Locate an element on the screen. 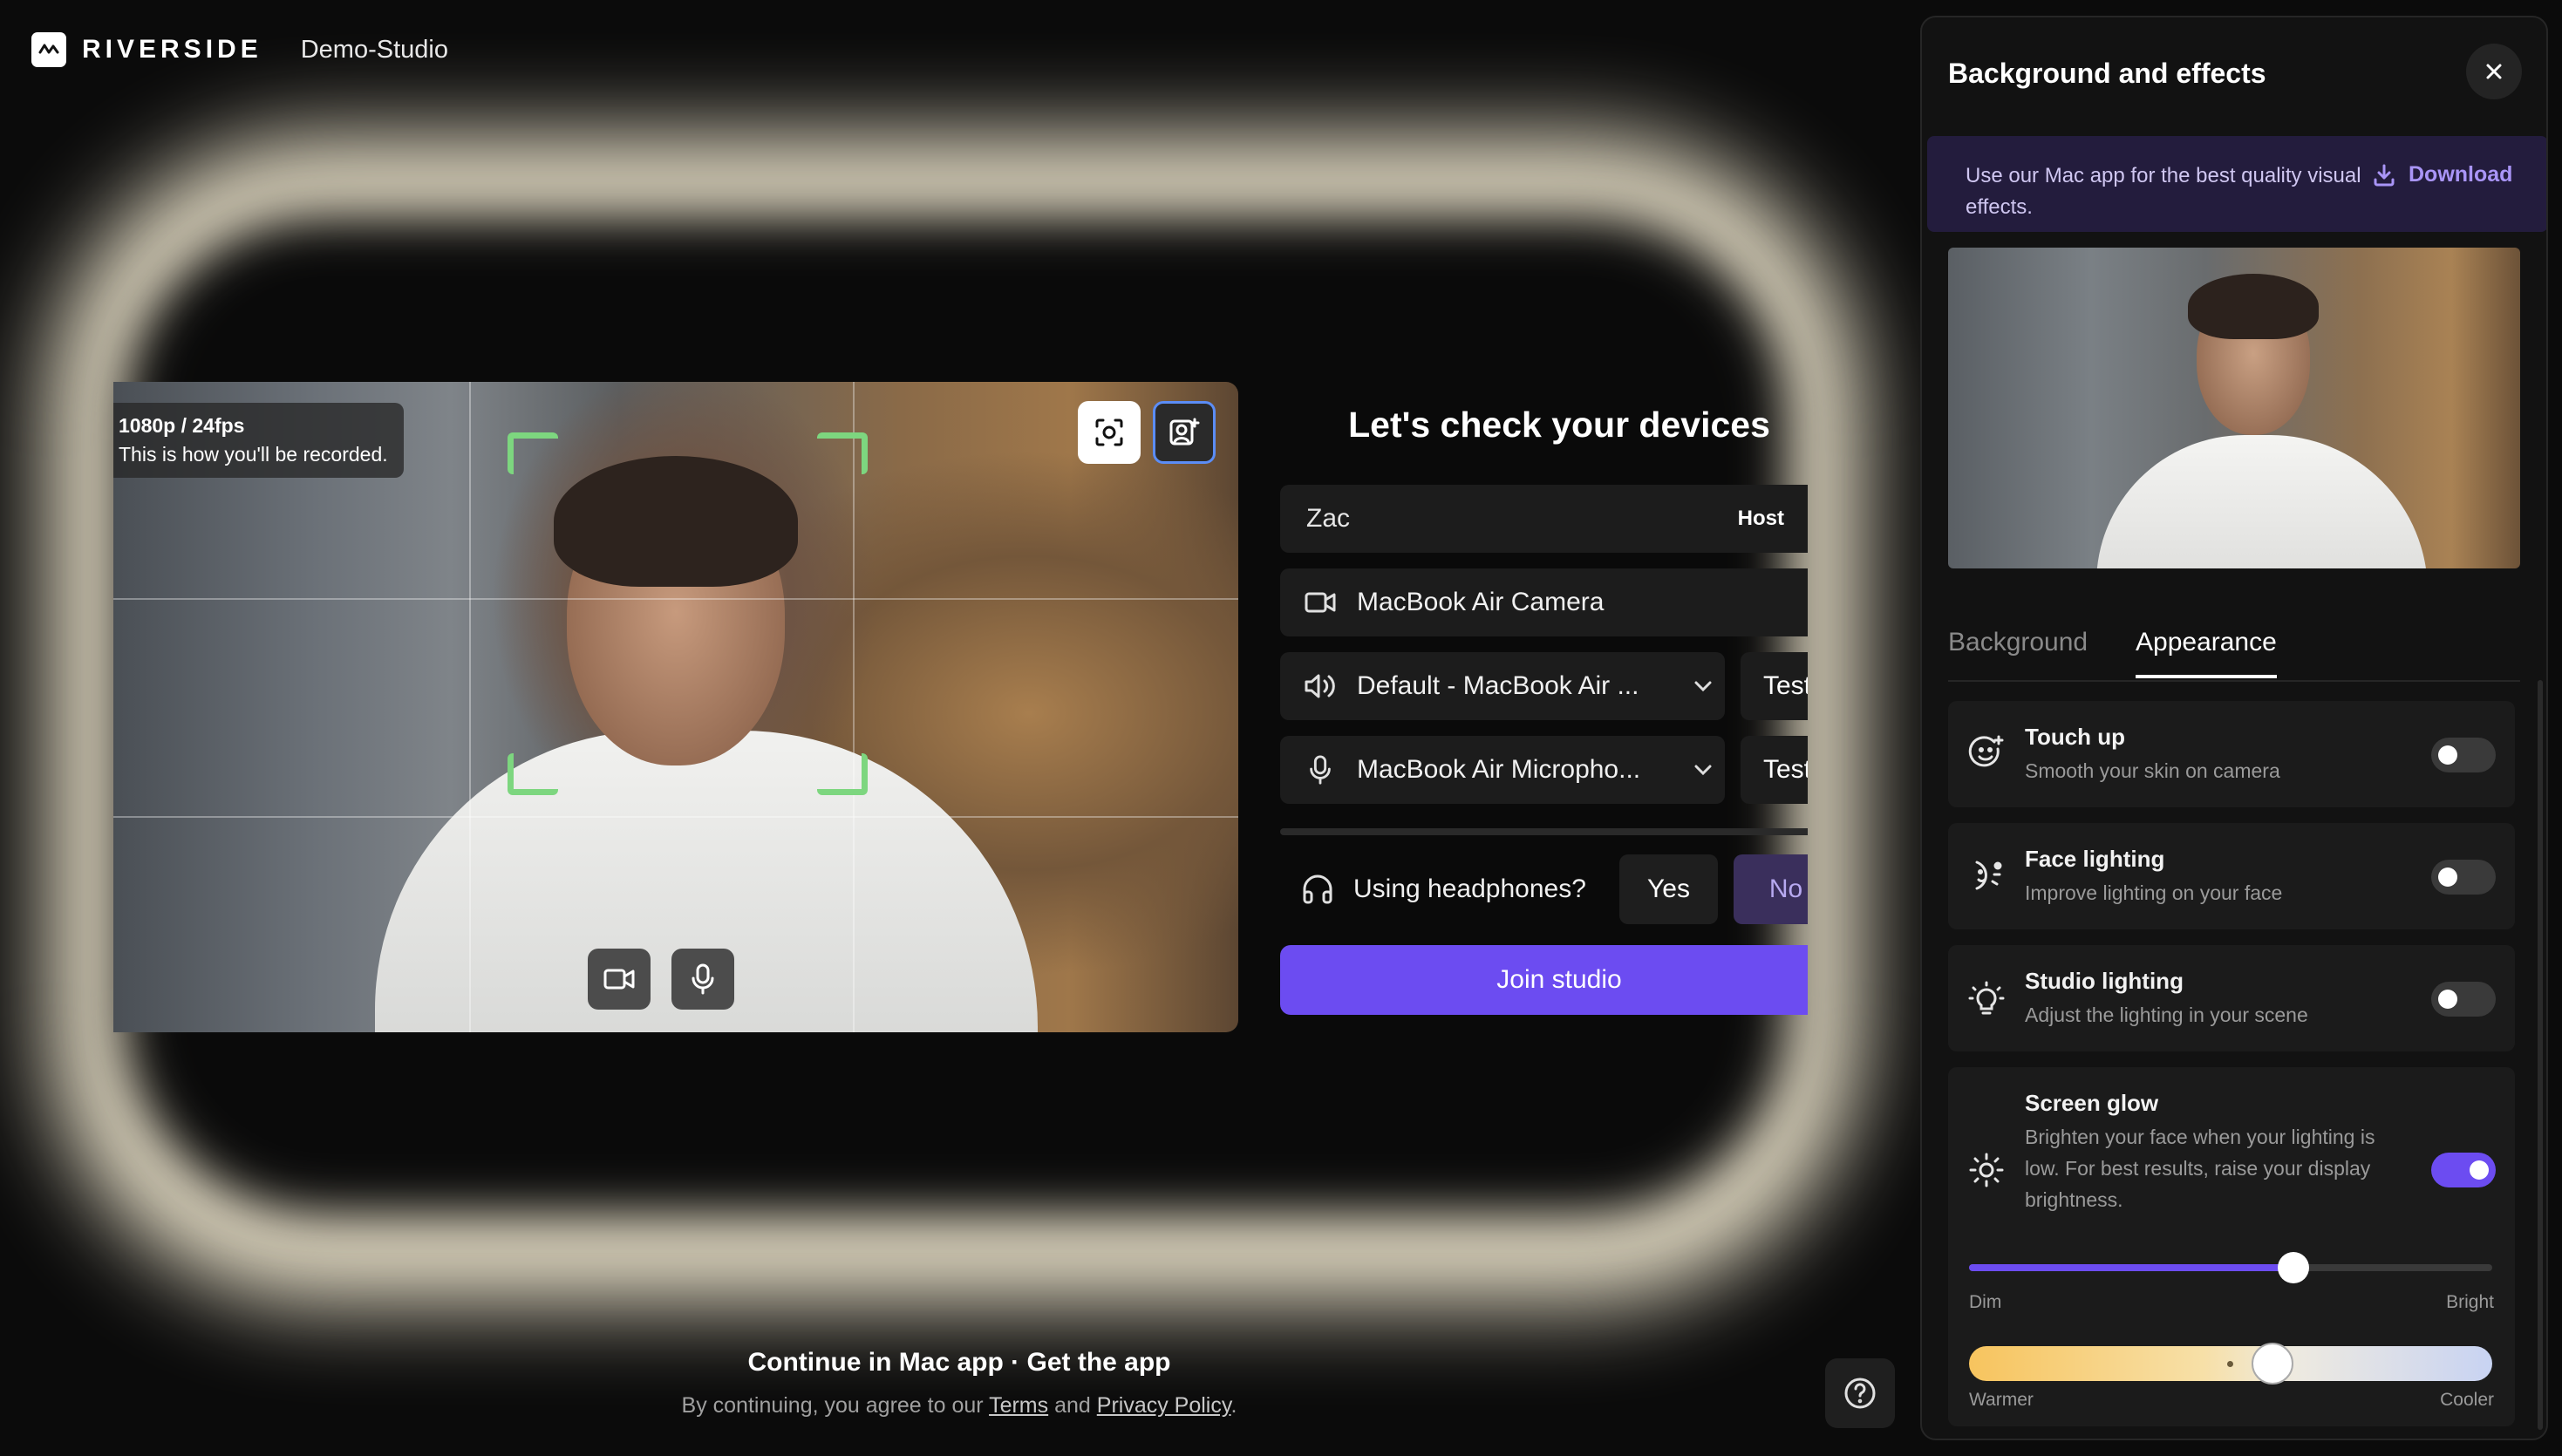  help-icon is located at coordinates (1860, 1393).